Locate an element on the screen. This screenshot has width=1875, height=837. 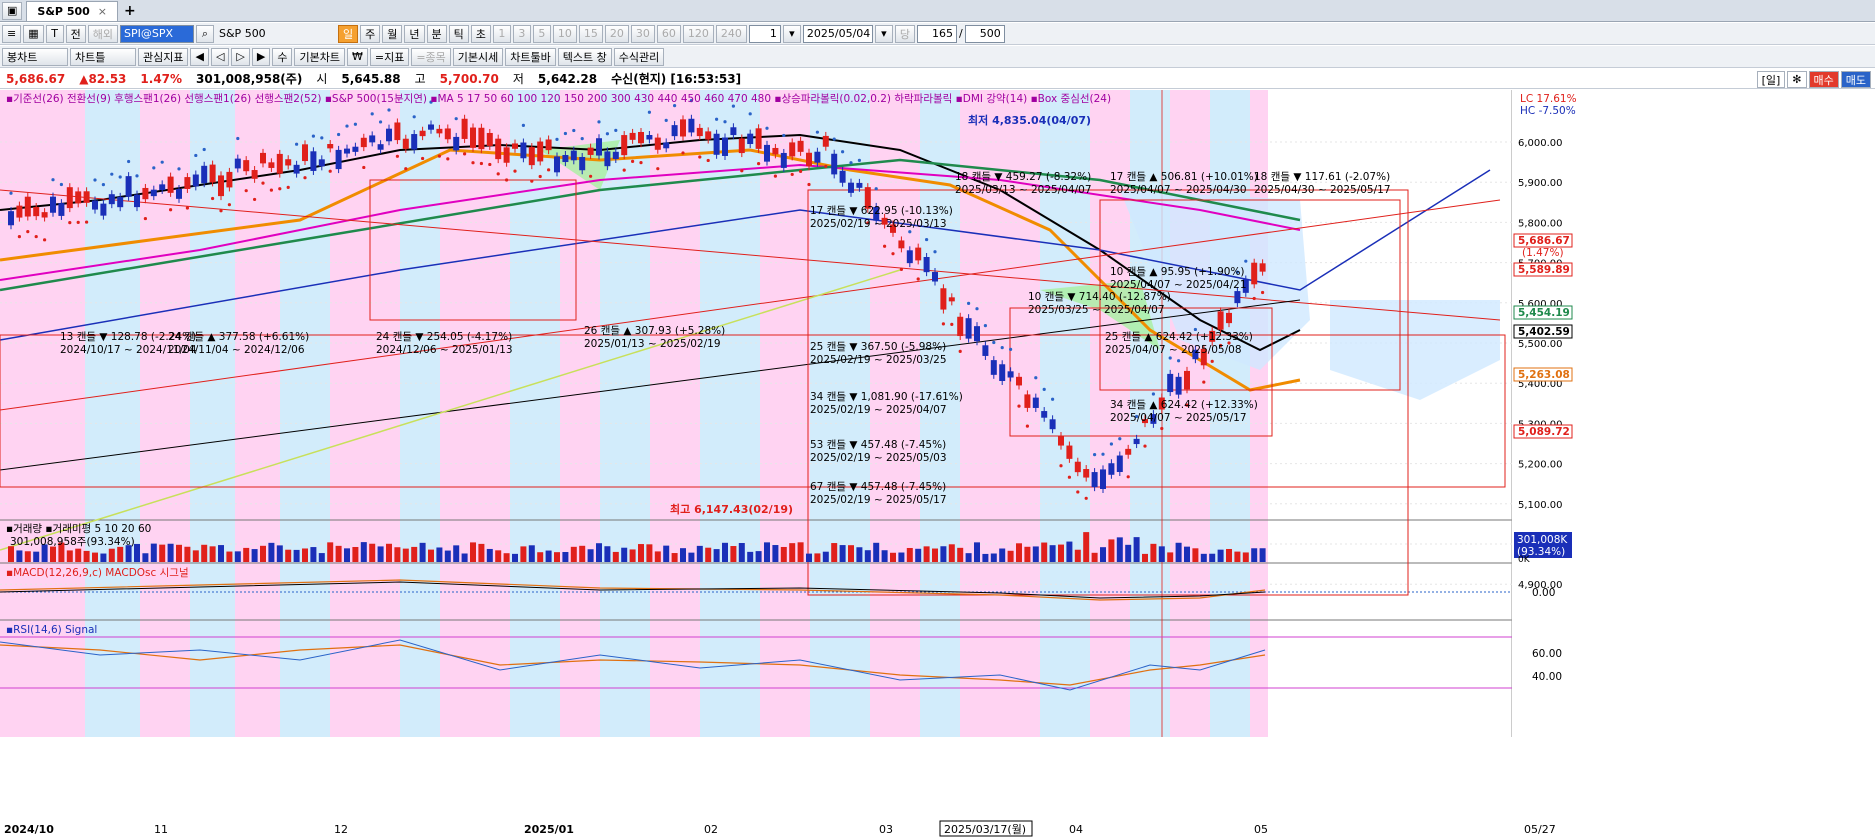
buy-button: 매수 is located at coordinates (1823, 79).